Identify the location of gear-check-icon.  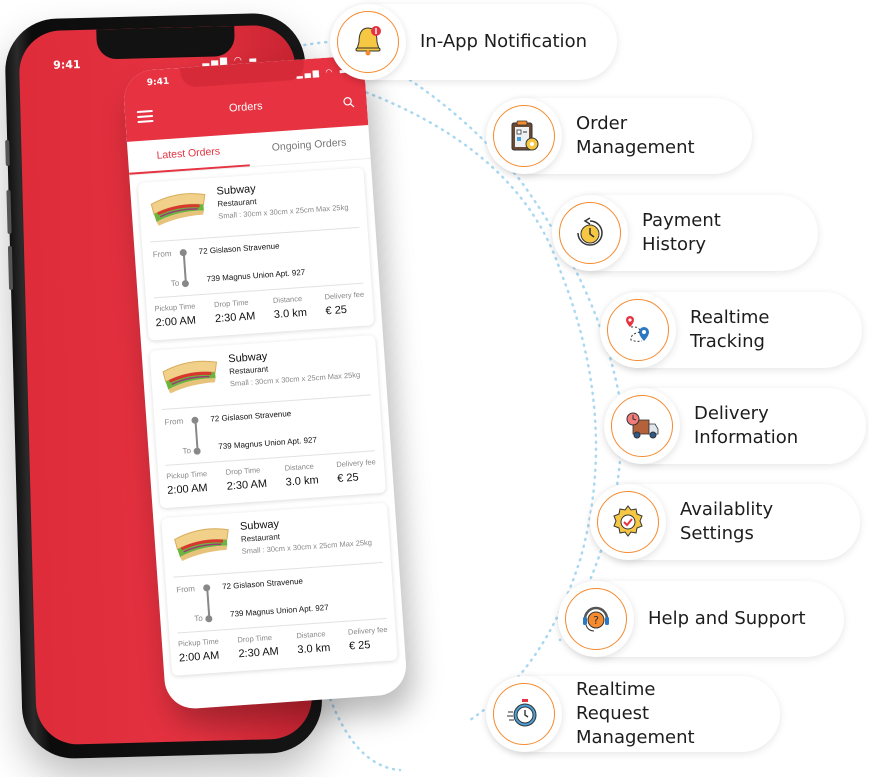
(628, 521).